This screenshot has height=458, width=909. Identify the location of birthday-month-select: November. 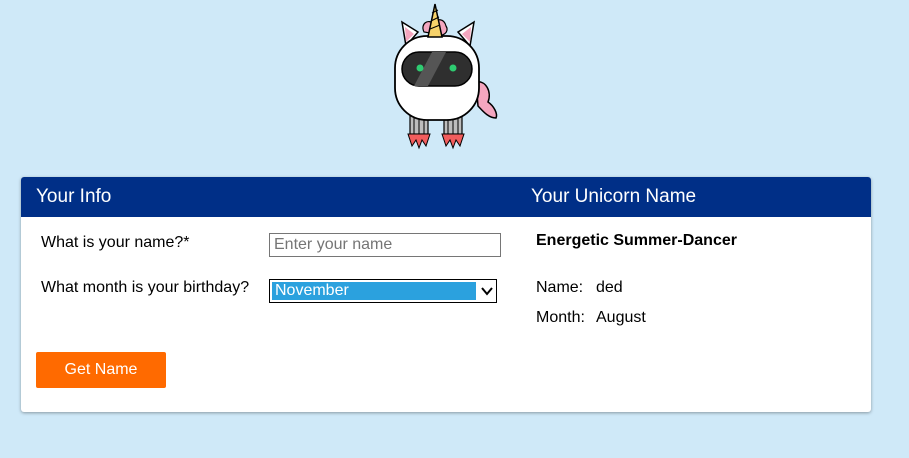
(383, 291).